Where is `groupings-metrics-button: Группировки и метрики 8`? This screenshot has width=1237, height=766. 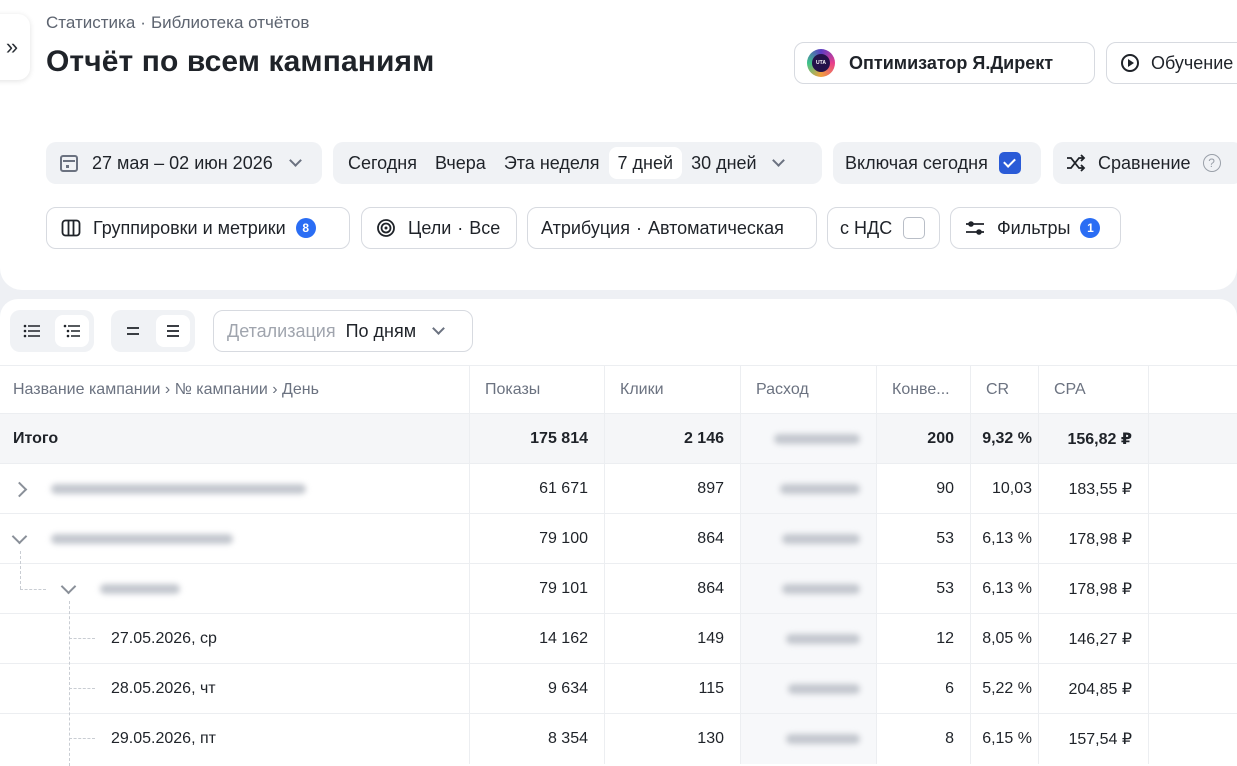 groupings-metrics-button: Группировки и метрики 8 is located at coordinates (198, 228).